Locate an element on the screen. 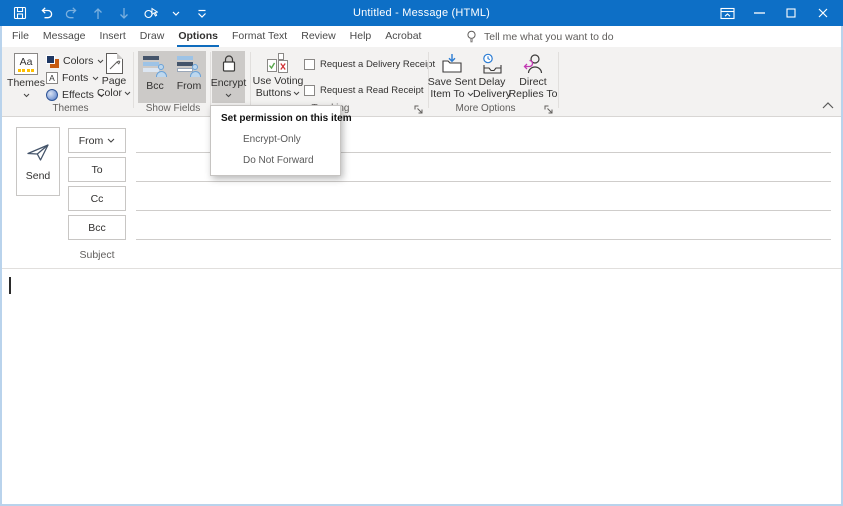 The width and height of the screenshot is (843, 506). fonts-button: A Fonts is located at coordinates (72, 78).